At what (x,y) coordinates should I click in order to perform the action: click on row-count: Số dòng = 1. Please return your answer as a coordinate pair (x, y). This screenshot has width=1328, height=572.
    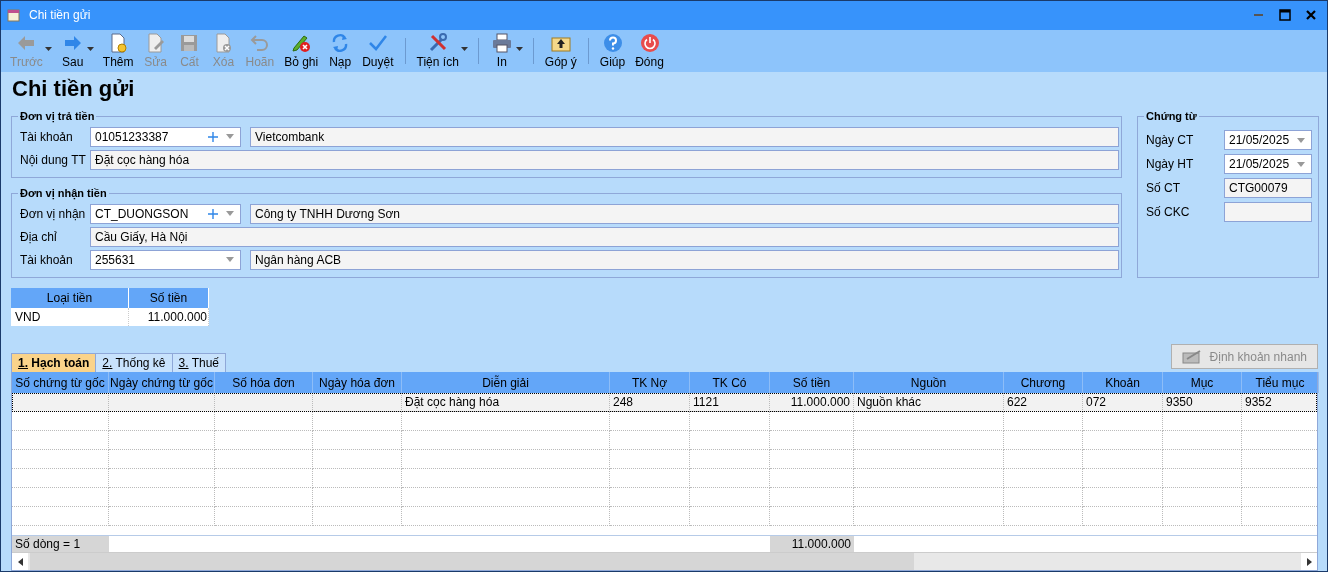
    Looking at the image, I should click on (60, 544).